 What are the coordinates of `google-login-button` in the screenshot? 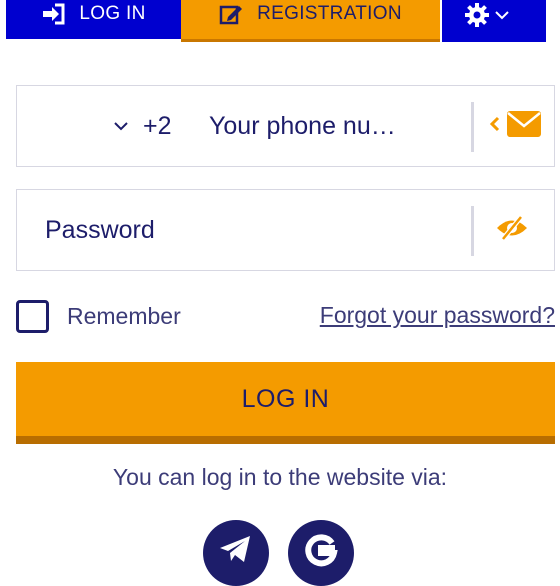 It's located at (321, 553).